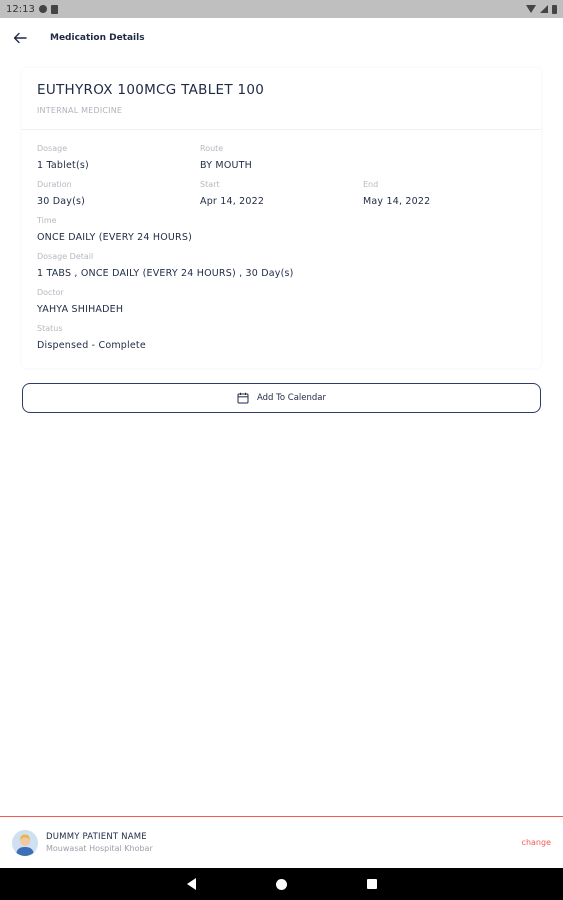 This screenshot has height=900, width=563. What do you see at coordinates (536, 842) in the screenshot?
I see `change-patient-link: change` at bounding box center [536, 842].